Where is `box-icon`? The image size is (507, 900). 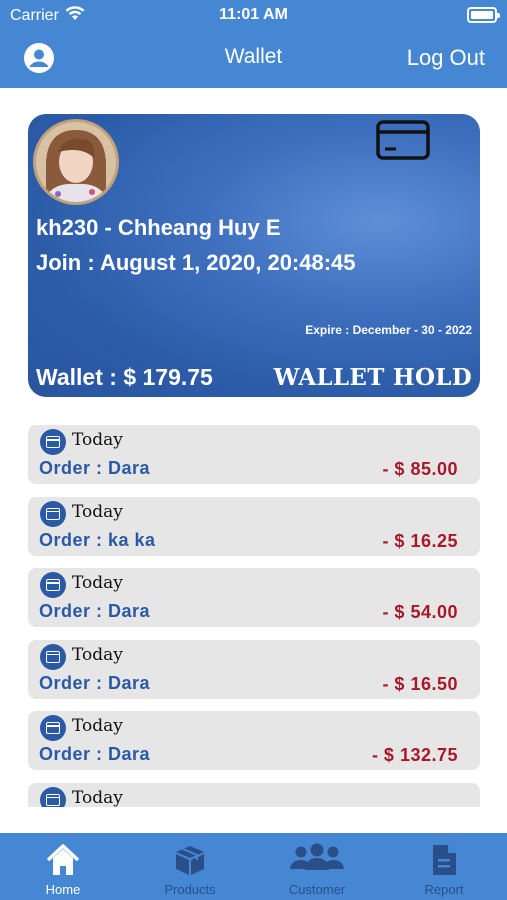 box-icon is located at coordinates (190, 860).